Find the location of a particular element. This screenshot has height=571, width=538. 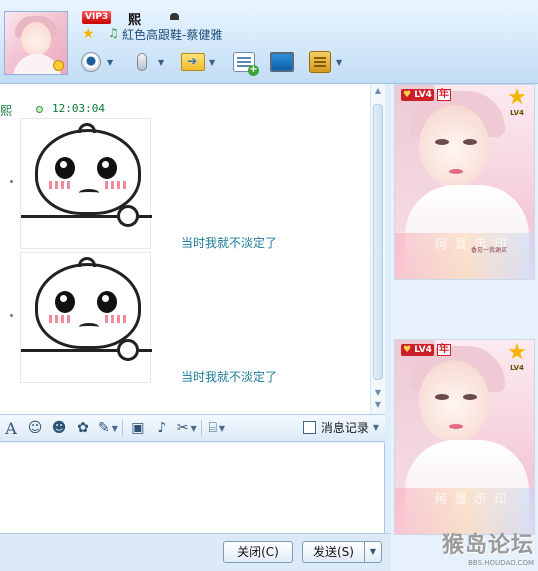

card-caption: 香见一我谢买 is located at coordinates (489, 250).